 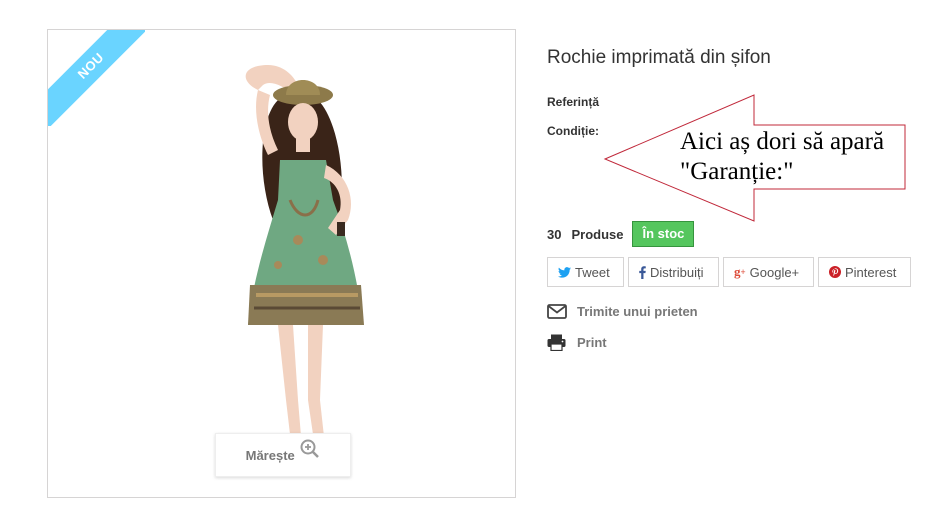 I want to click on send-to-friend-link: Trimite unui prieten, so click(x=622, y=311).